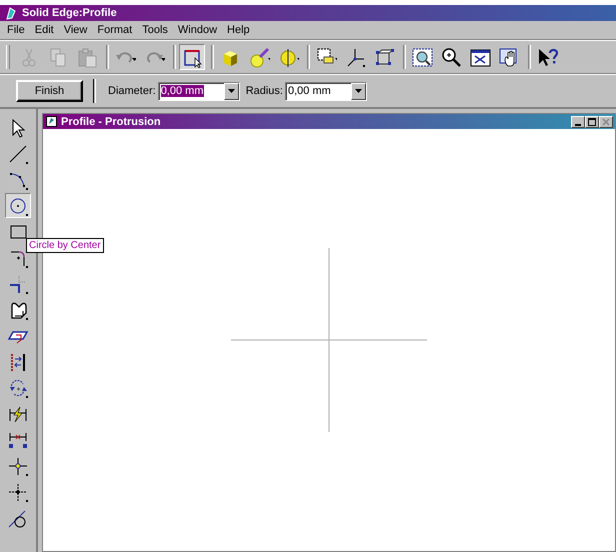  I want to click on field-label: Radius:, so click(264, 91).